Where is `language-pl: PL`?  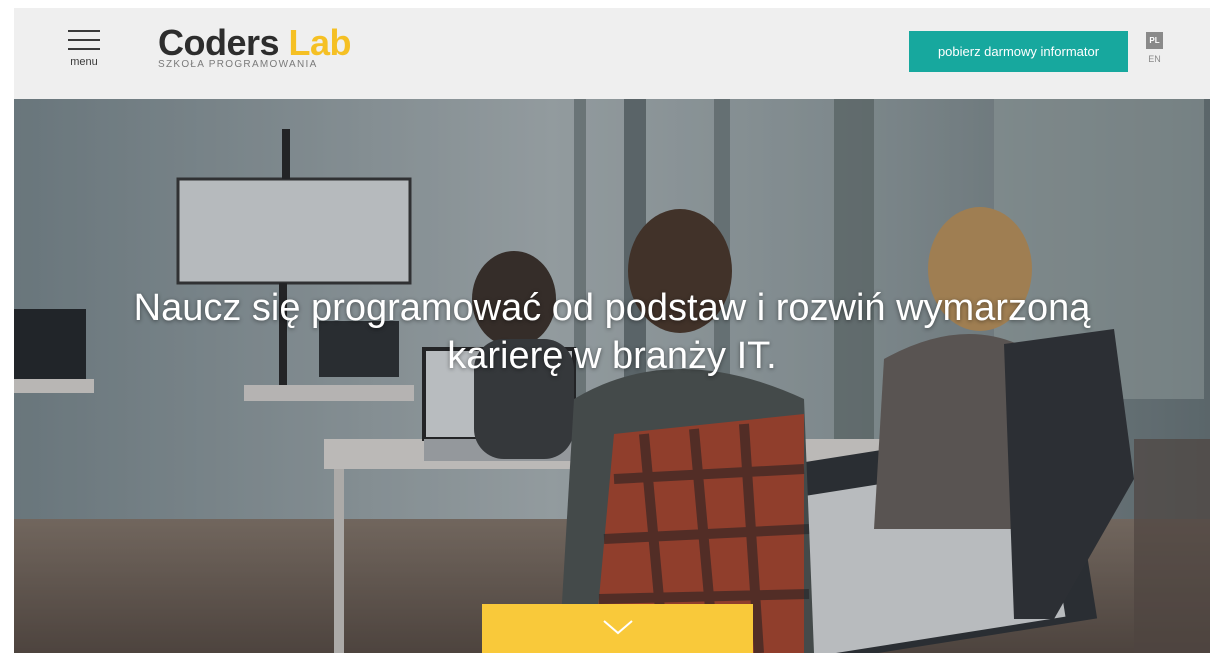
language-pl: PL is located at coordinates (1154, 40).